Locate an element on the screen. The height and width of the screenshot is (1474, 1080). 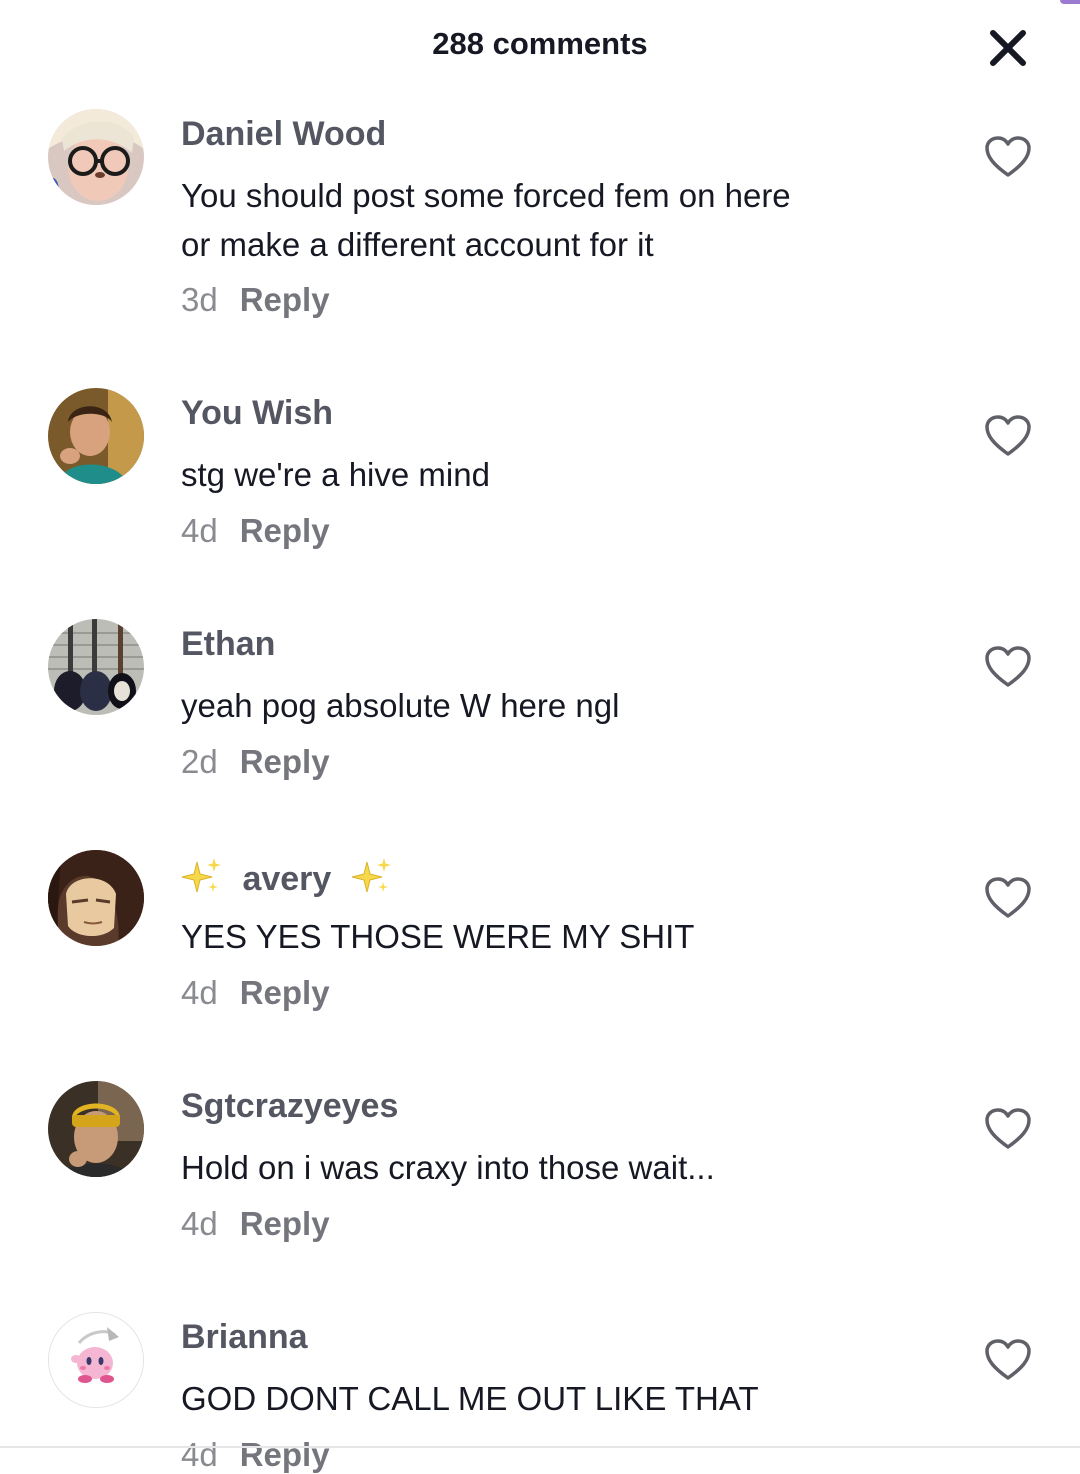
comment-username: Daniel Wood is located at coordinates (283, 134).